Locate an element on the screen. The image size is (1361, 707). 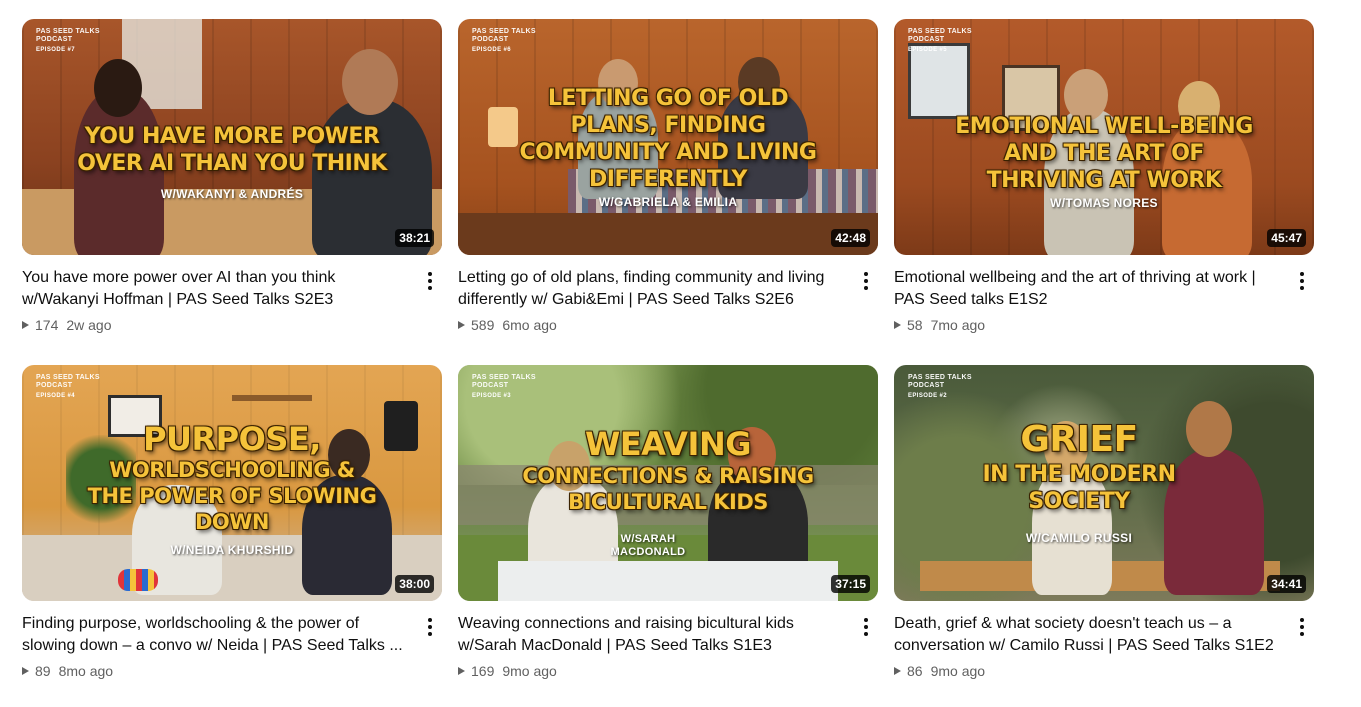
overlay-line: You have more power is located at coordinates (232, 136).